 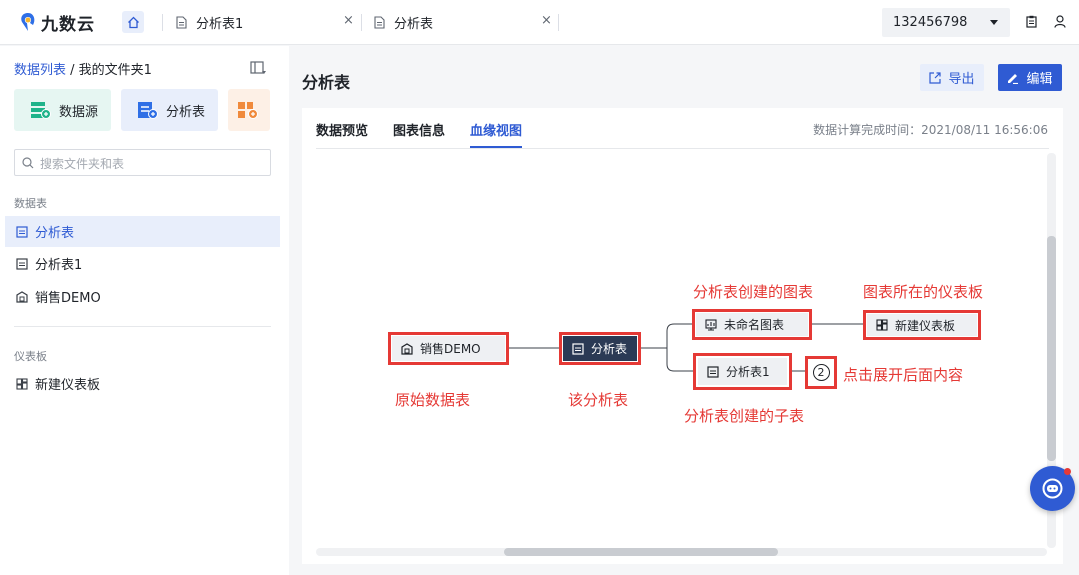 What do you see at coordinates (753, 292) in the screenshot?
I see `annotation-chart: 分析表创建的图表` at bounding box center [753, 292].